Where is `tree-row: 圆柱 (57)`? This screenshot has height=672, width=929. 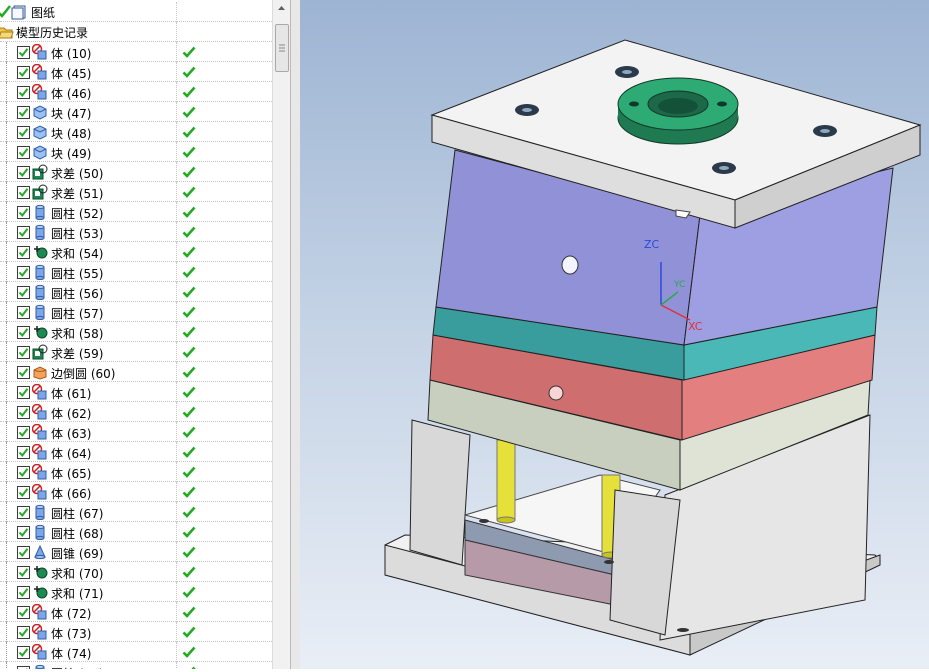 tree-row: 圆柱 (57) is located at coordinates (136, 312).